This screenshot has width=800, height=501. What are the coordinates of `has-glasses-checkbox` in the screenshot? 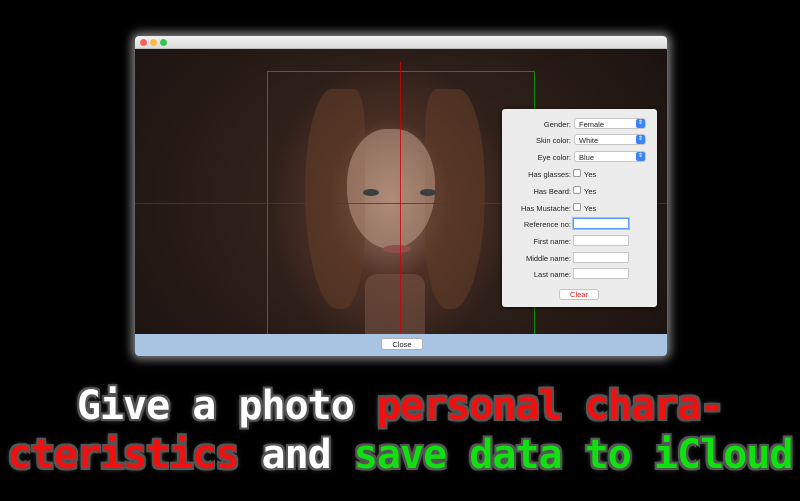 It's located at (577, 173).